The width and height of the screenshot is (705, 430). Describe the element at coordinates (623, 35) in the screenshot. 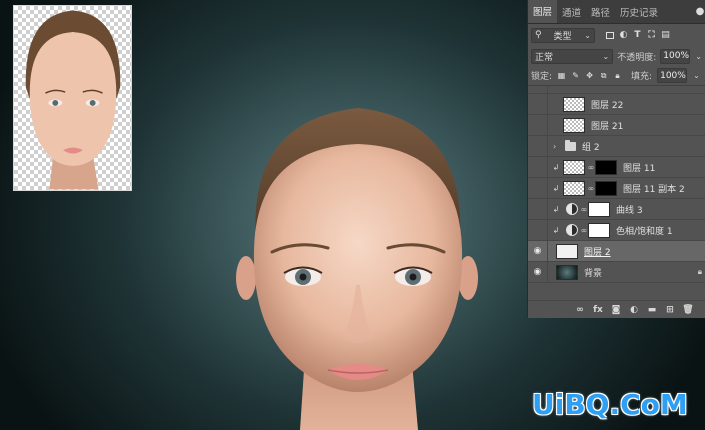

I see `adjustment-filter-icon: ◐` at that location.